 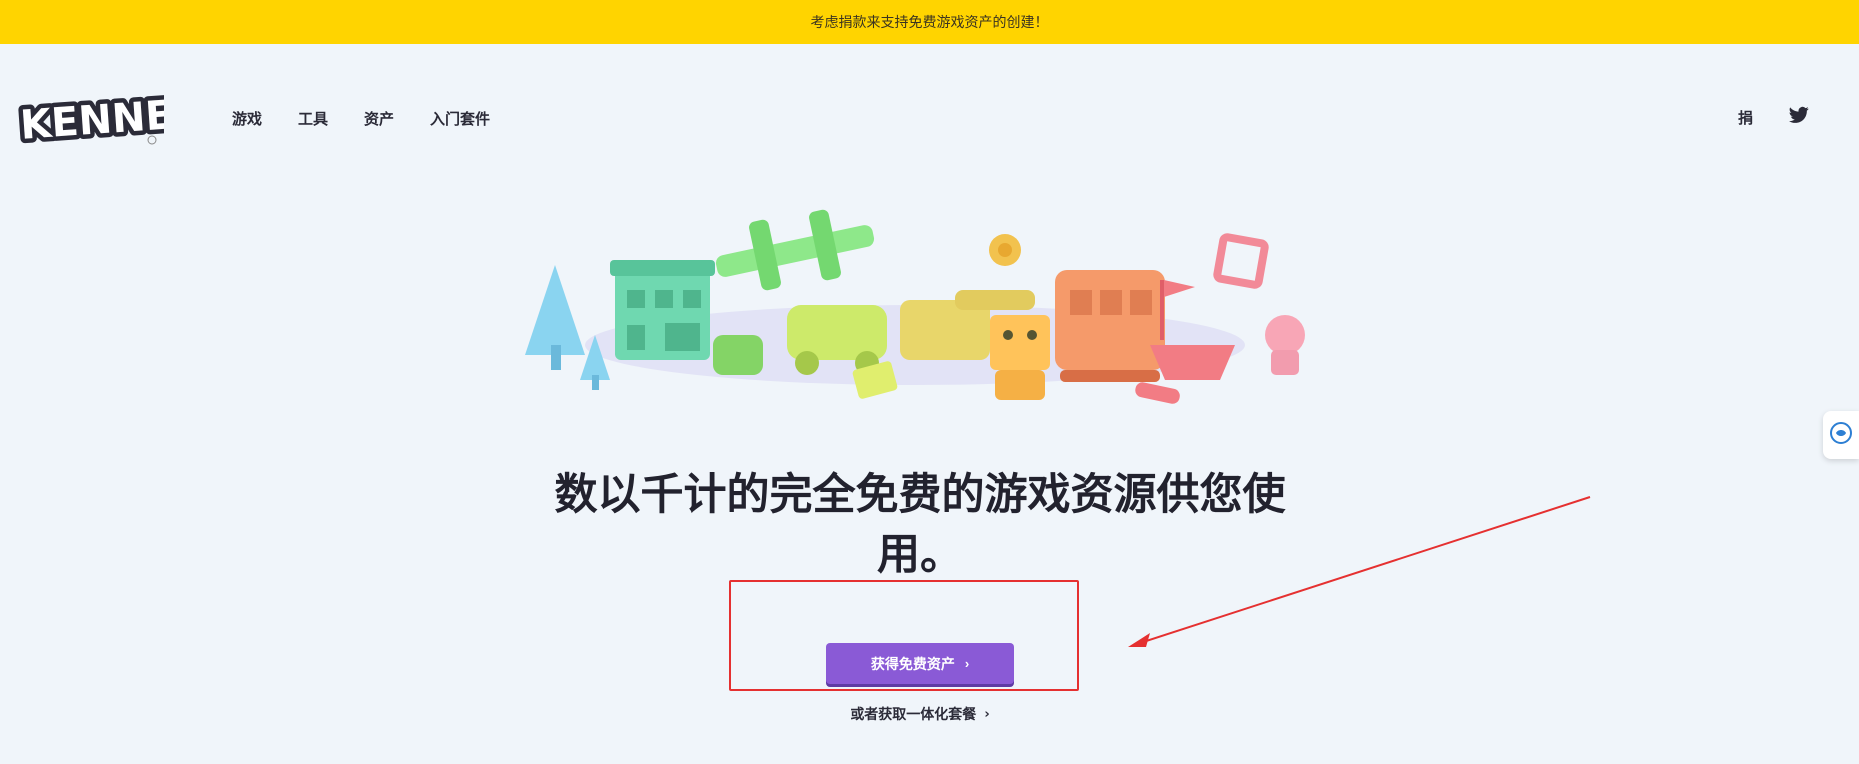 What do you see at coordinates (912, 663) in the screenshot?
I see `get-free-assets-label: 获得免费资产` at bounding box center [912, 663].